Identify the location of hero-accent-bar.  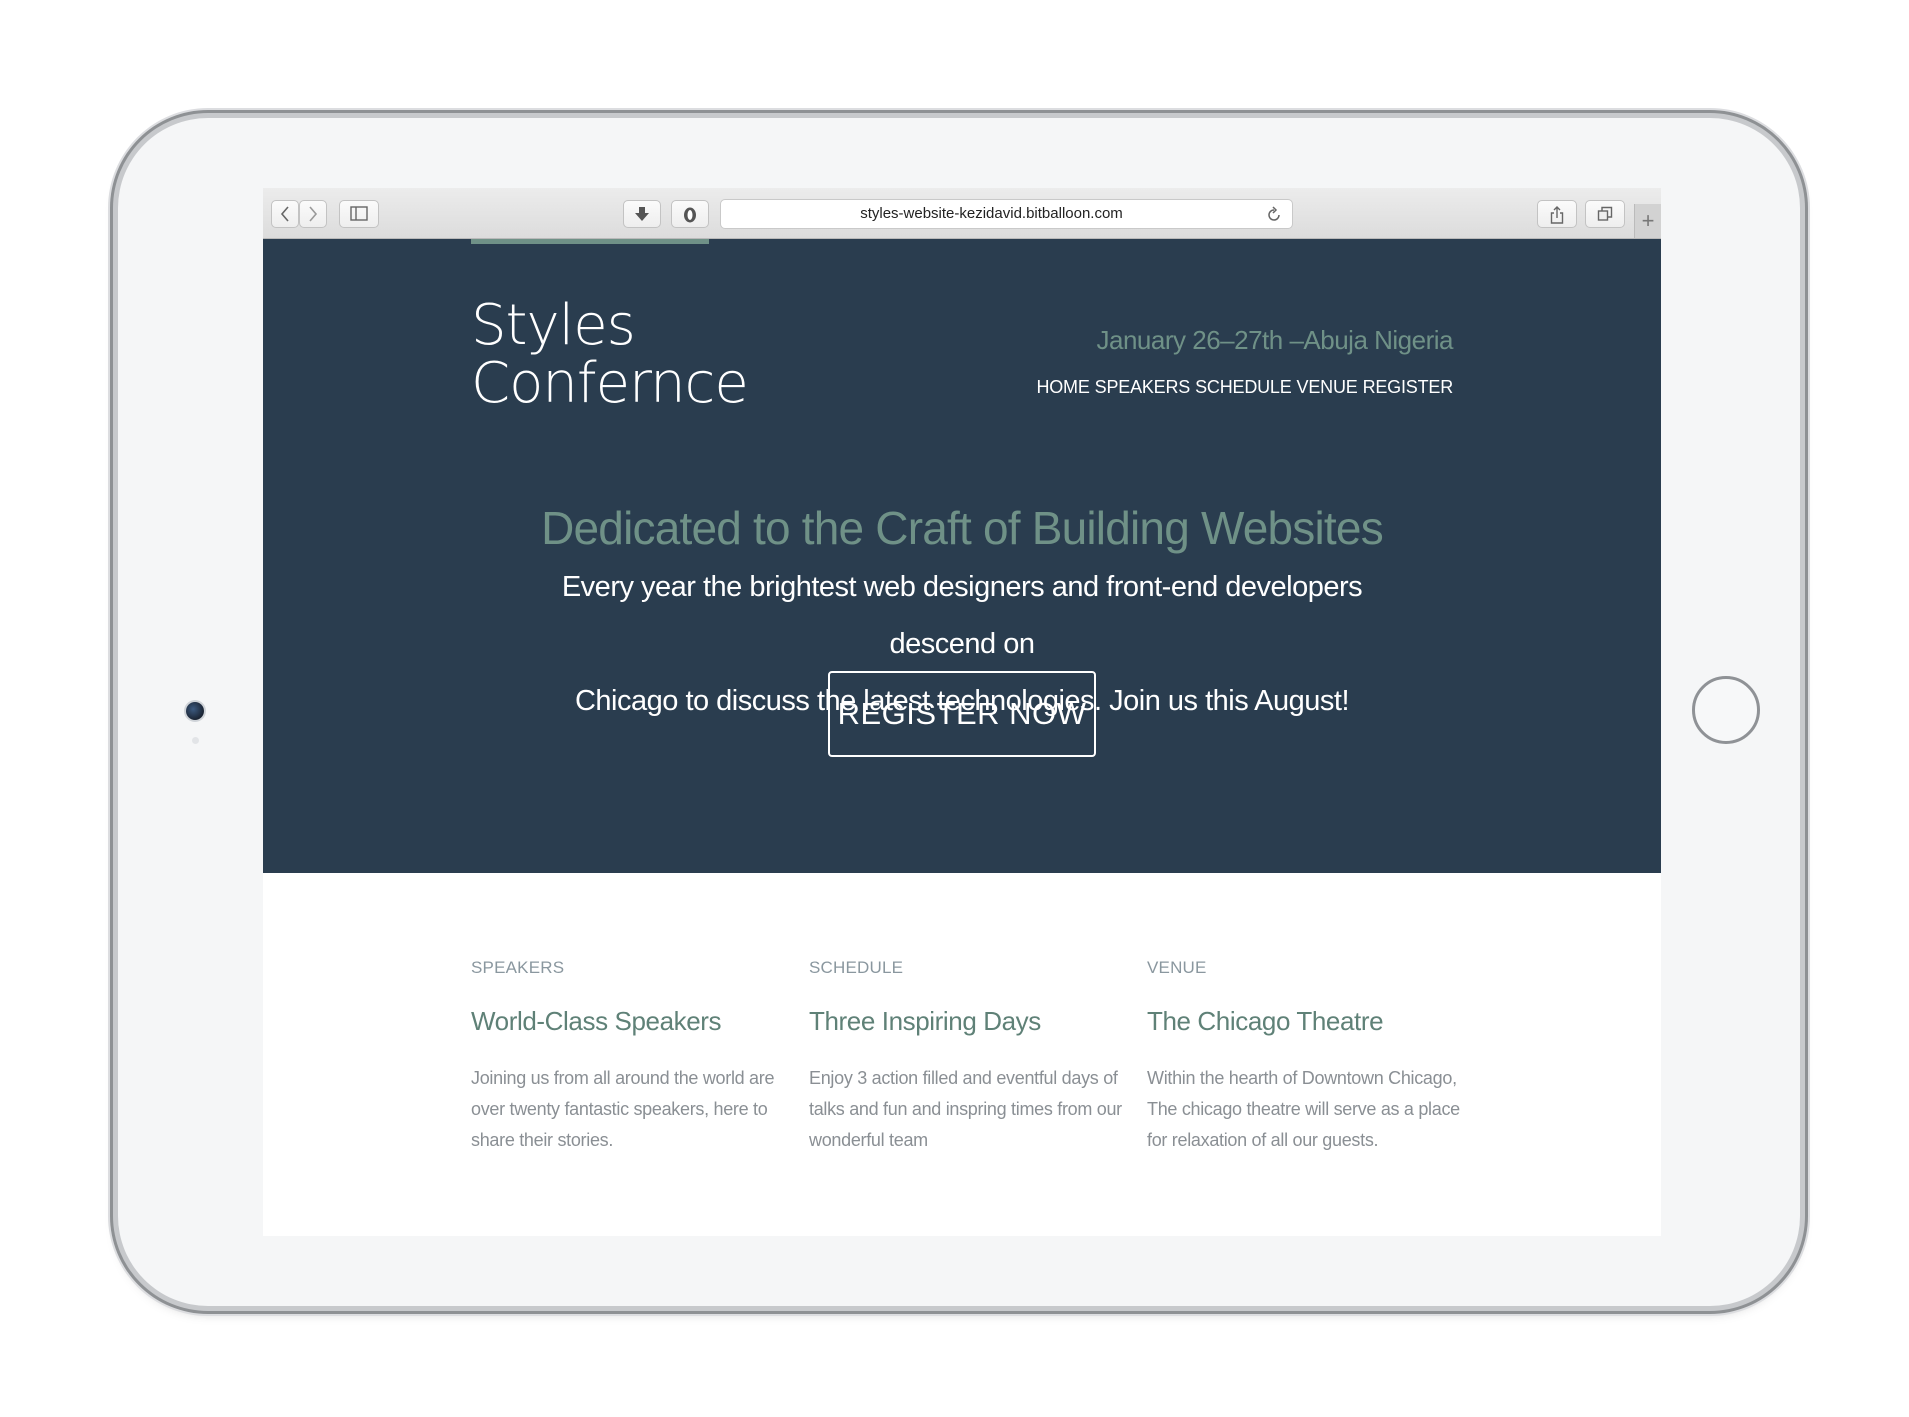
(590, 241).